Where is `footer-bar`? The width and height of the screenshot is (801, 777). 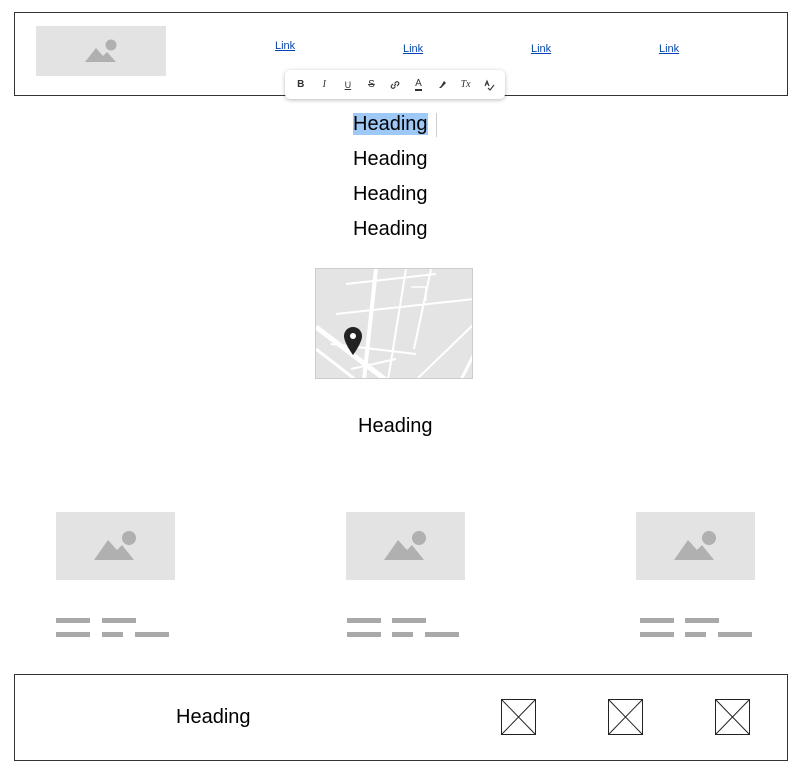 footer-bar is located at coordinates (401, 717).